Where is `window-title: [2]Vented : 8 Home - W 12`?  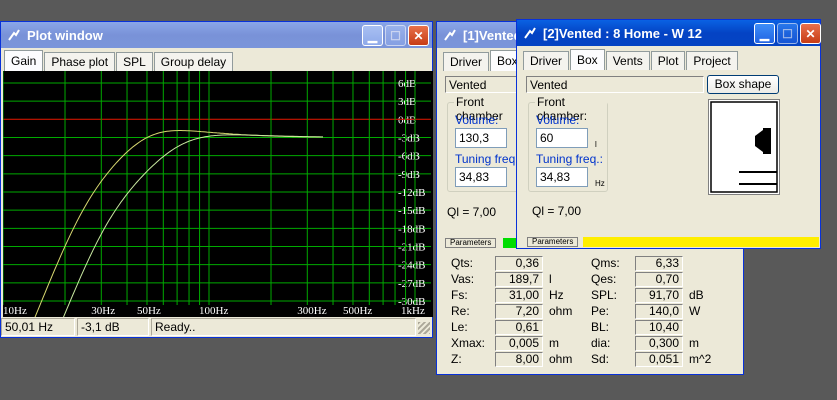
window-title: [2]Vented : 8 Home - W 12 is located at coordinates (622, 33).